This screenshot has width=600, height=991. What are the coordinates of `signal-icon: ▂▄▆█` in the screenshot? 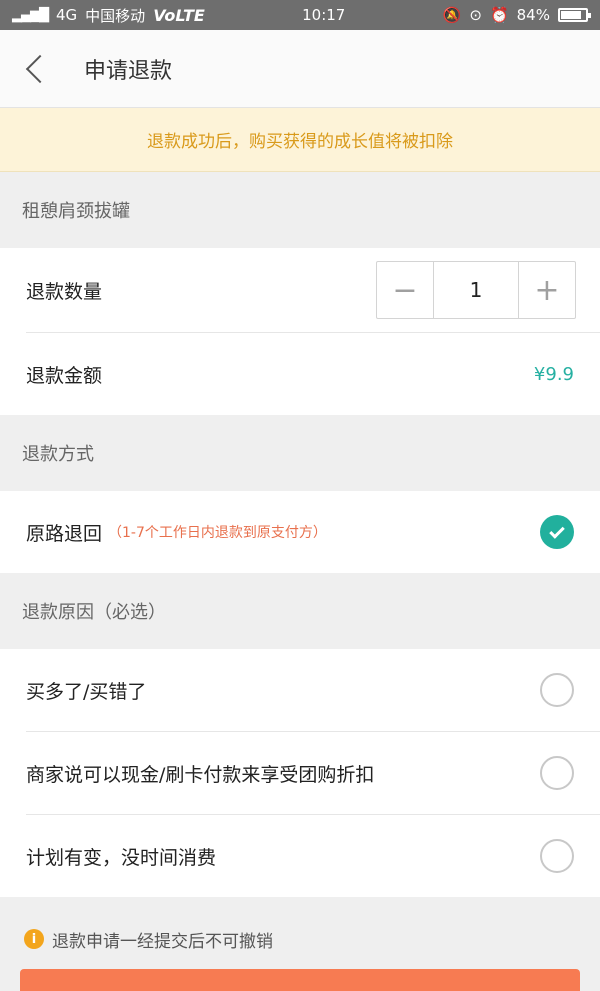 It's located at (30, 15).